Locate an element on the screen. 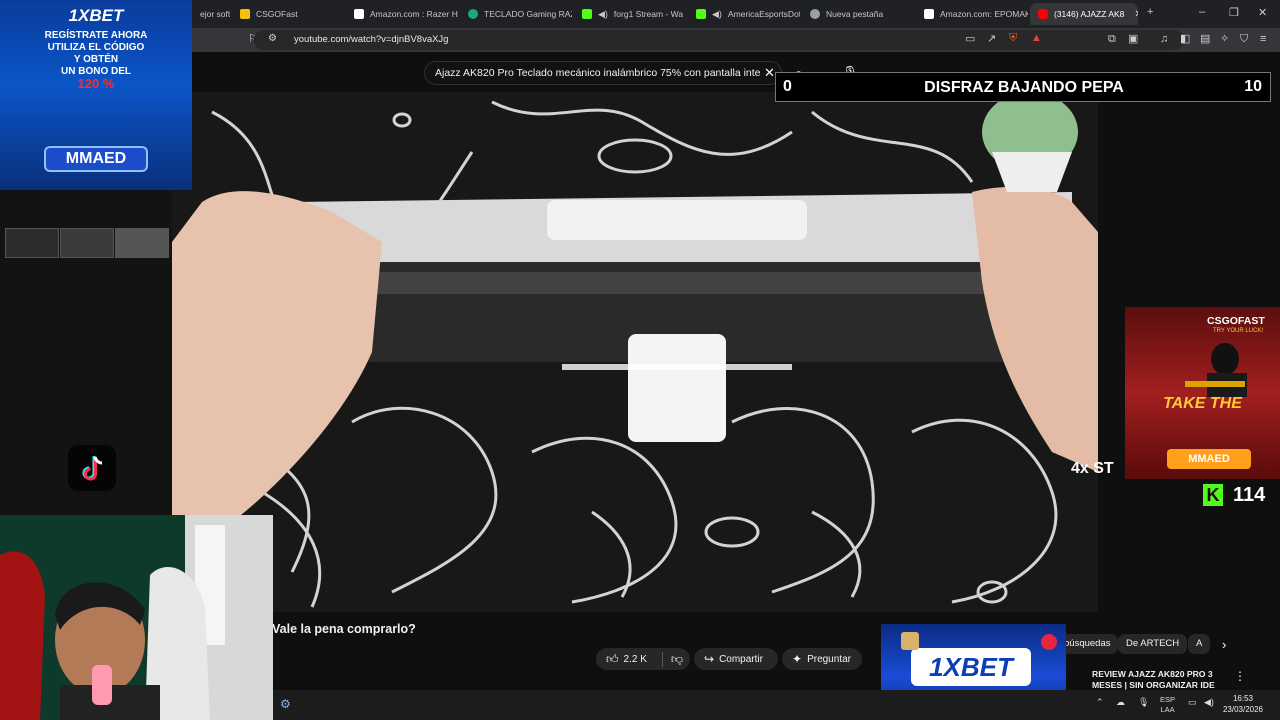 This screenshot has height=720, width=1280. scoreboard-title: DISFRAZ BAJANDO PEPA is located at coordinates (1024, 87).